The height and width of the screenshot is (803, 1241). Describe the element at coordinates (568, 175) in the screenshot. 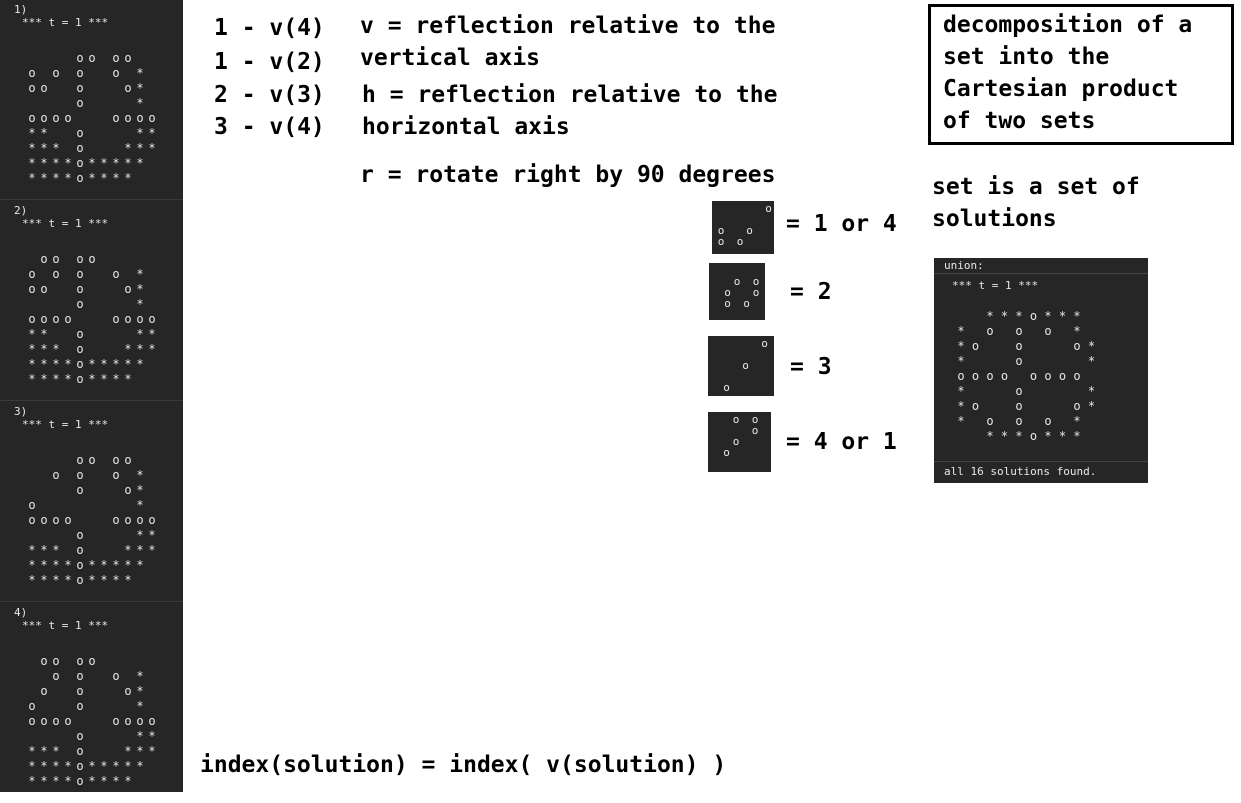

I see `definition-r: r = rotate right by 90 degrees` at that location.